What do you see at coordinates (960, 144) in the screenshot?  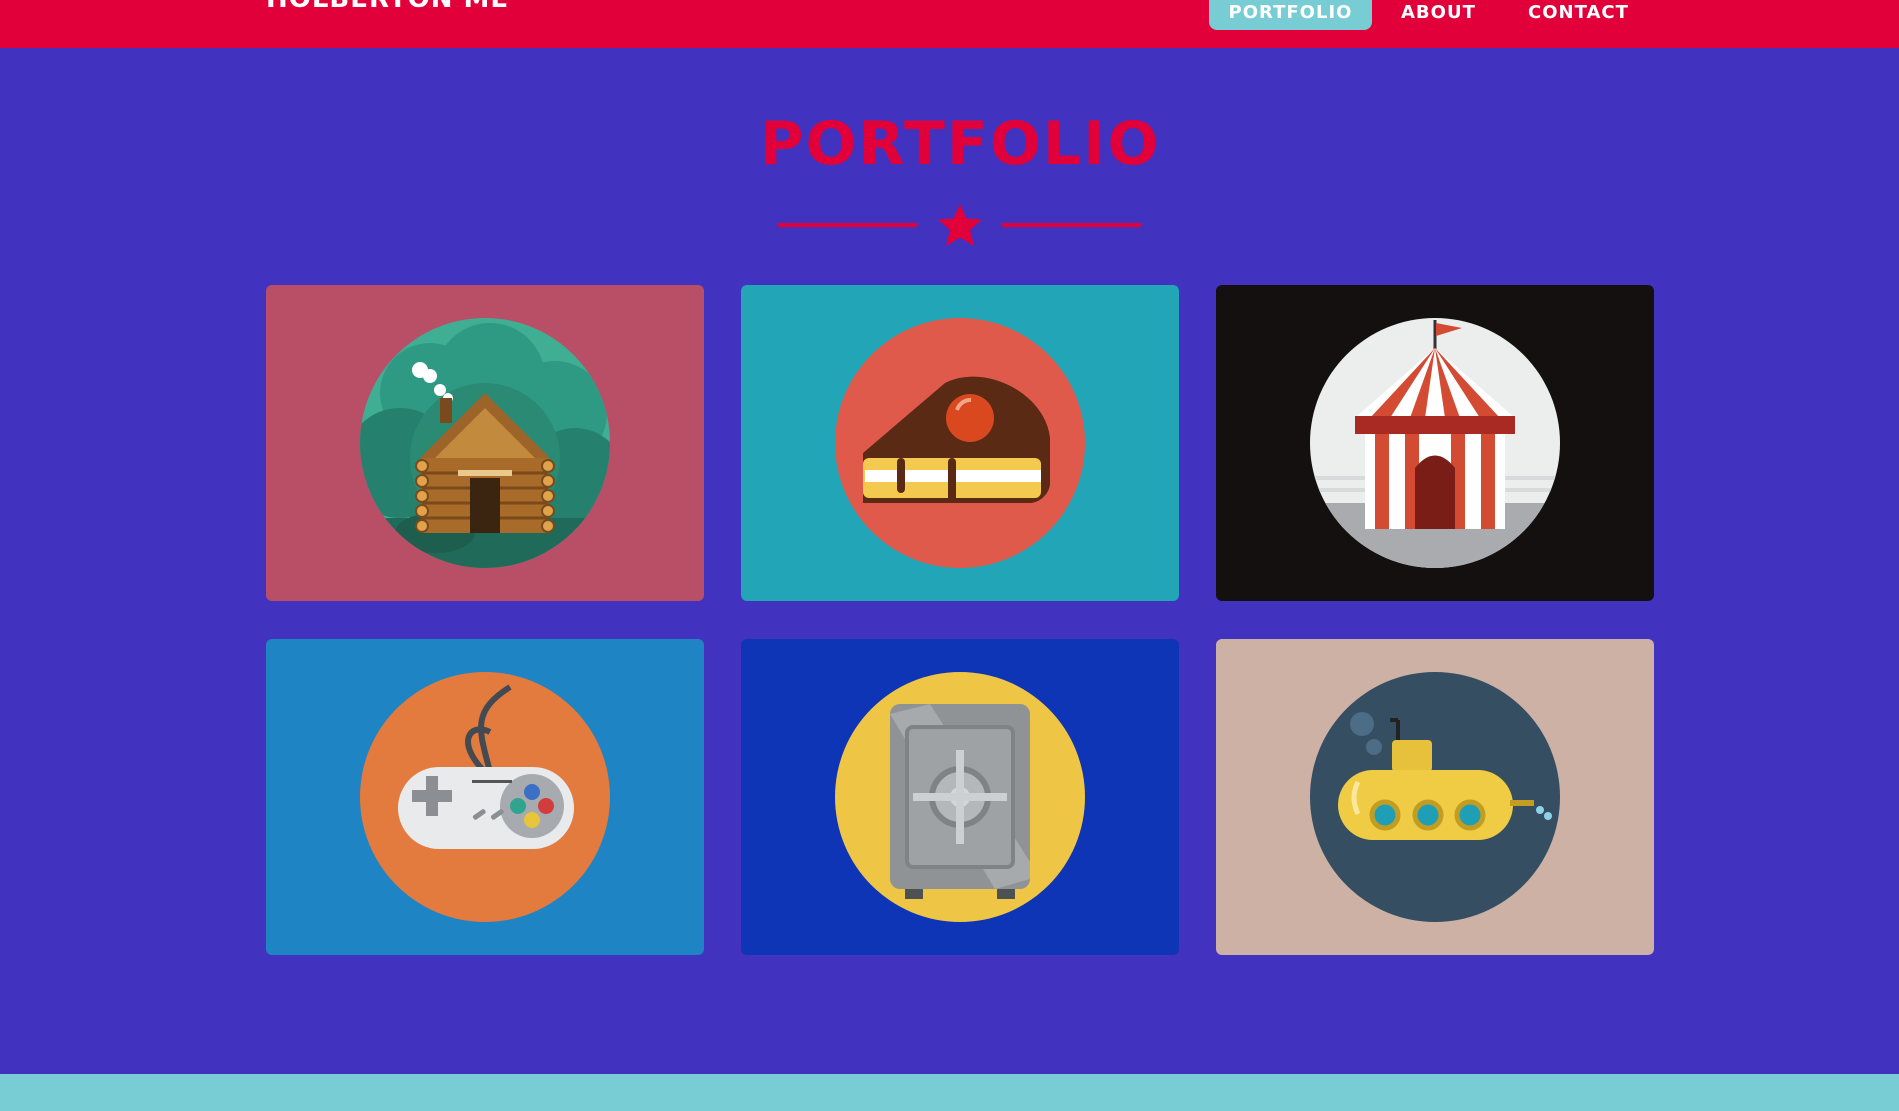 I see `page-title: PORTFOLIO` at bounding box center [960, 144].